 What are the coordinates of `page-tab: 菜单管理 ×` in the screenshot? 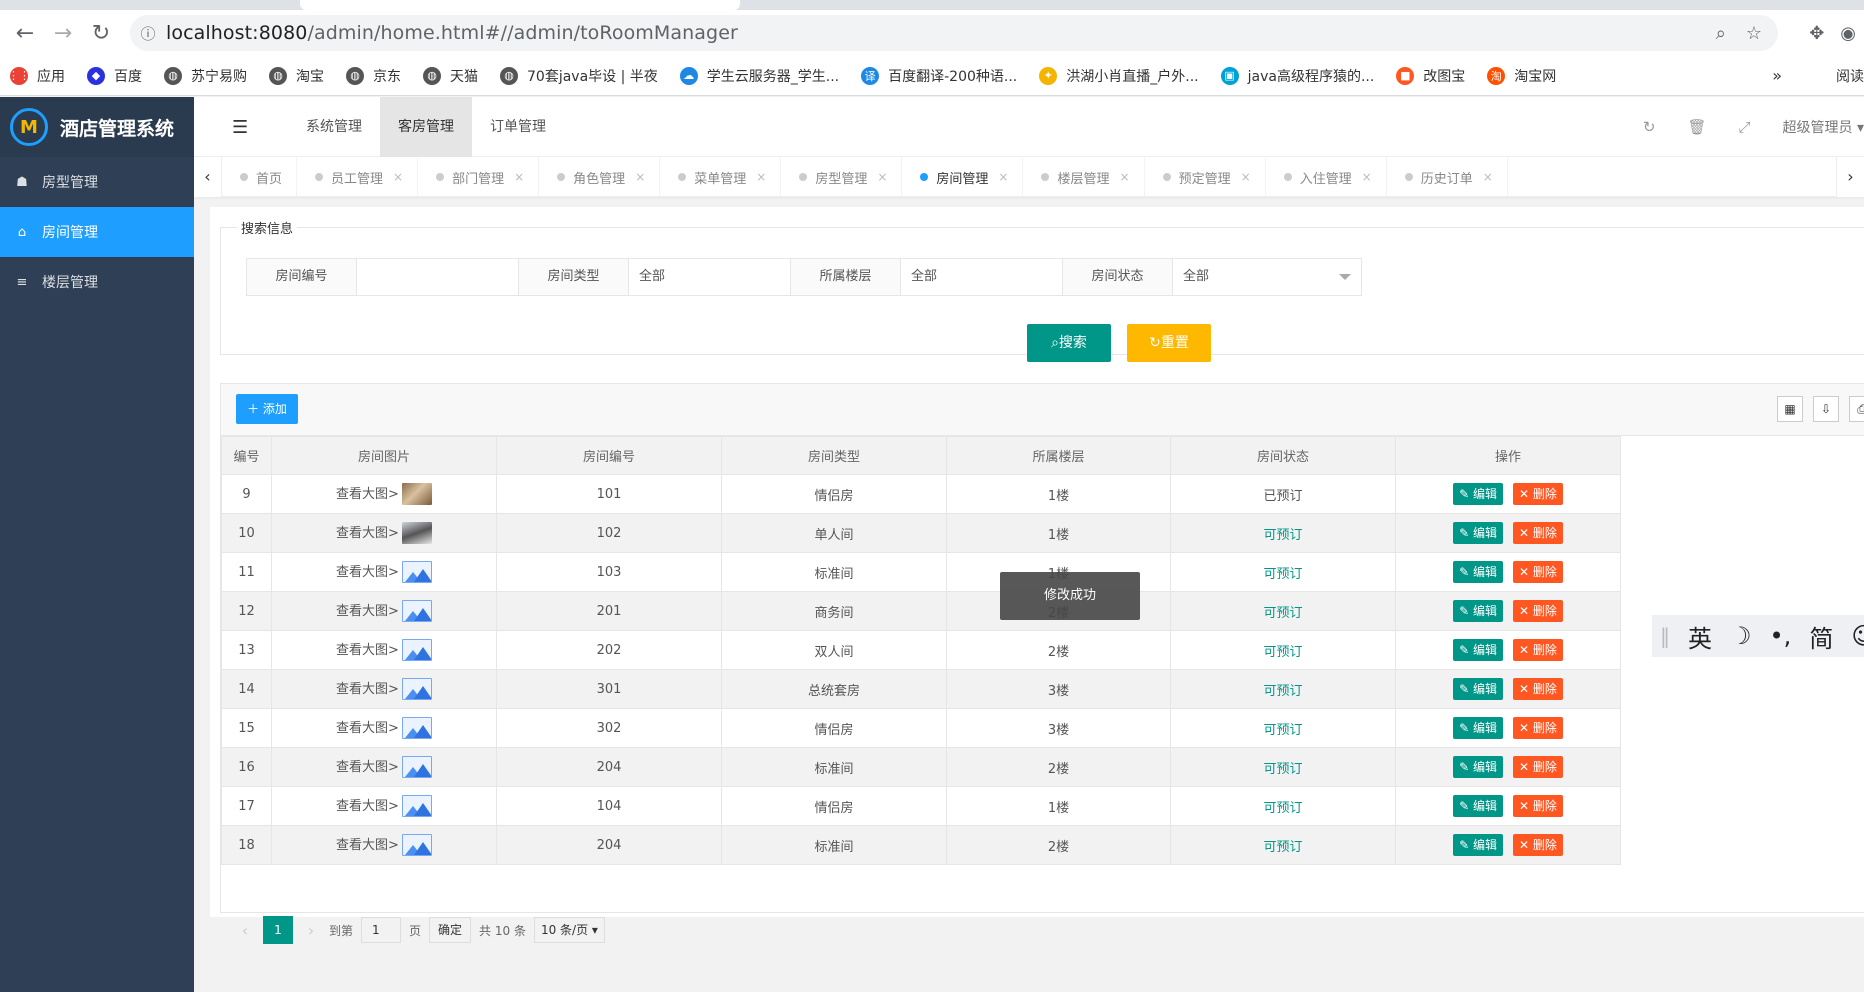 It's located at (721, 177).